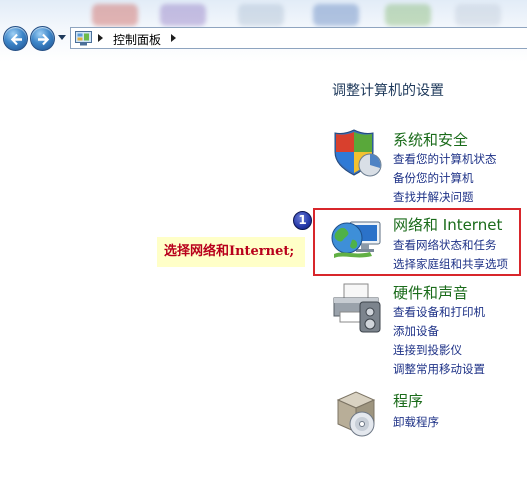  What do you see at coordinates (62, 38) in the screenshot?
I see `recent-pages-dropdown` at bounding box center [62, 38].